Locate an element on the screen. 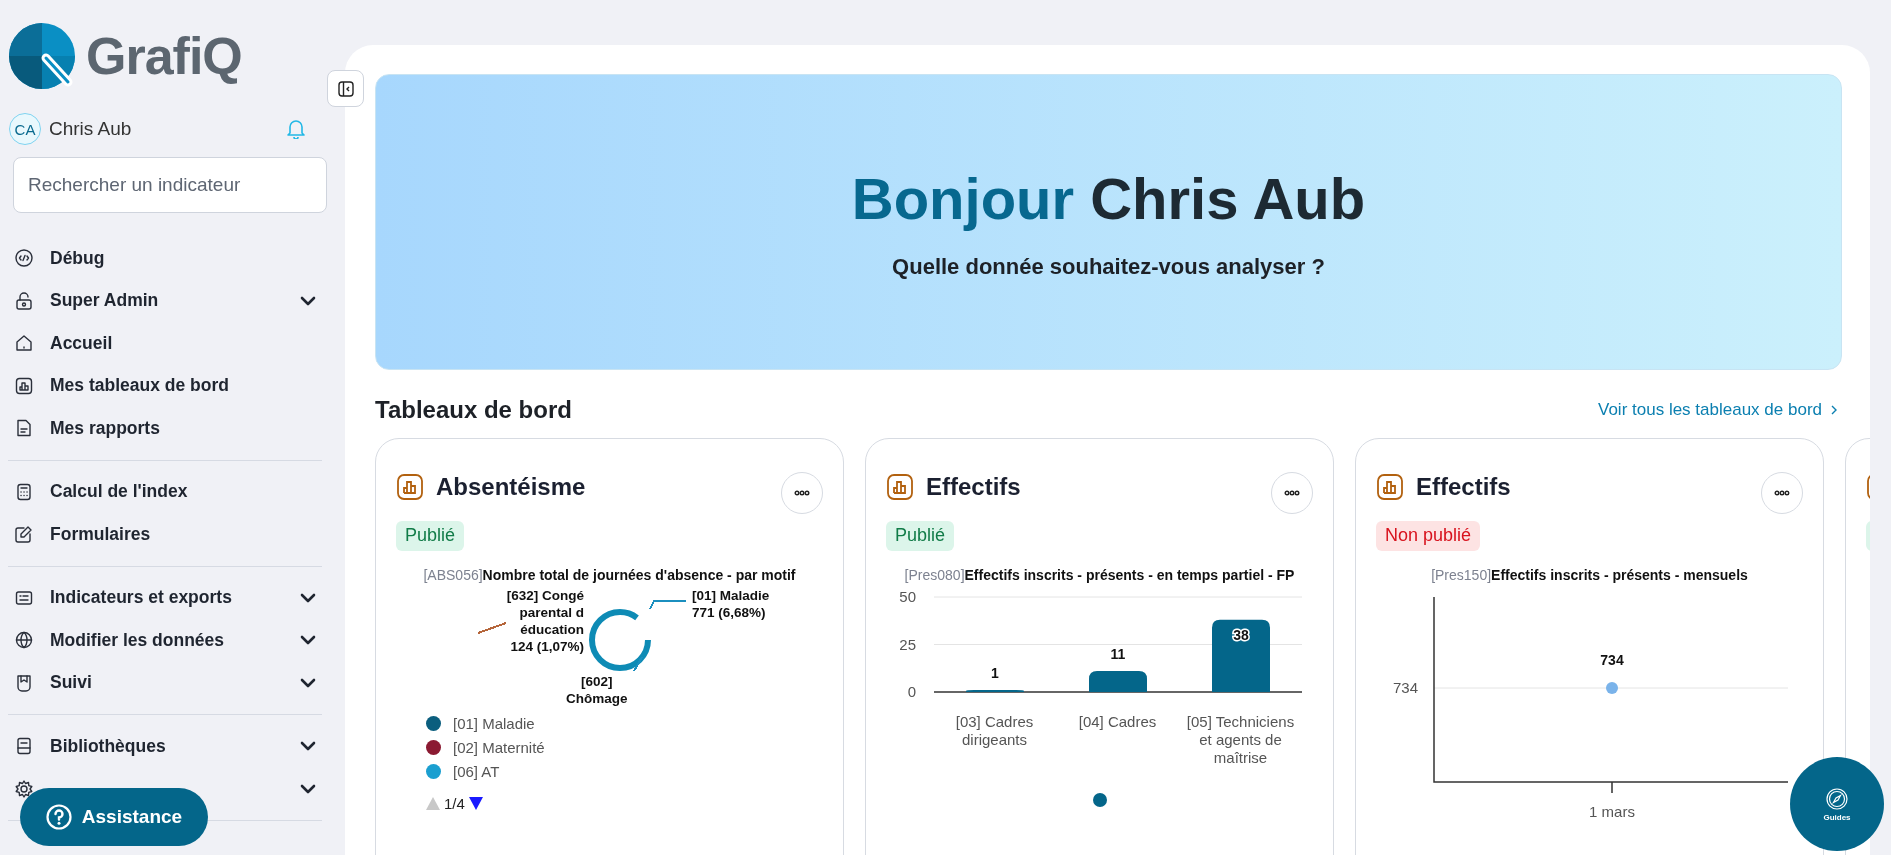  nav-label: Bibliothèques is located at coordinates (108, 746).